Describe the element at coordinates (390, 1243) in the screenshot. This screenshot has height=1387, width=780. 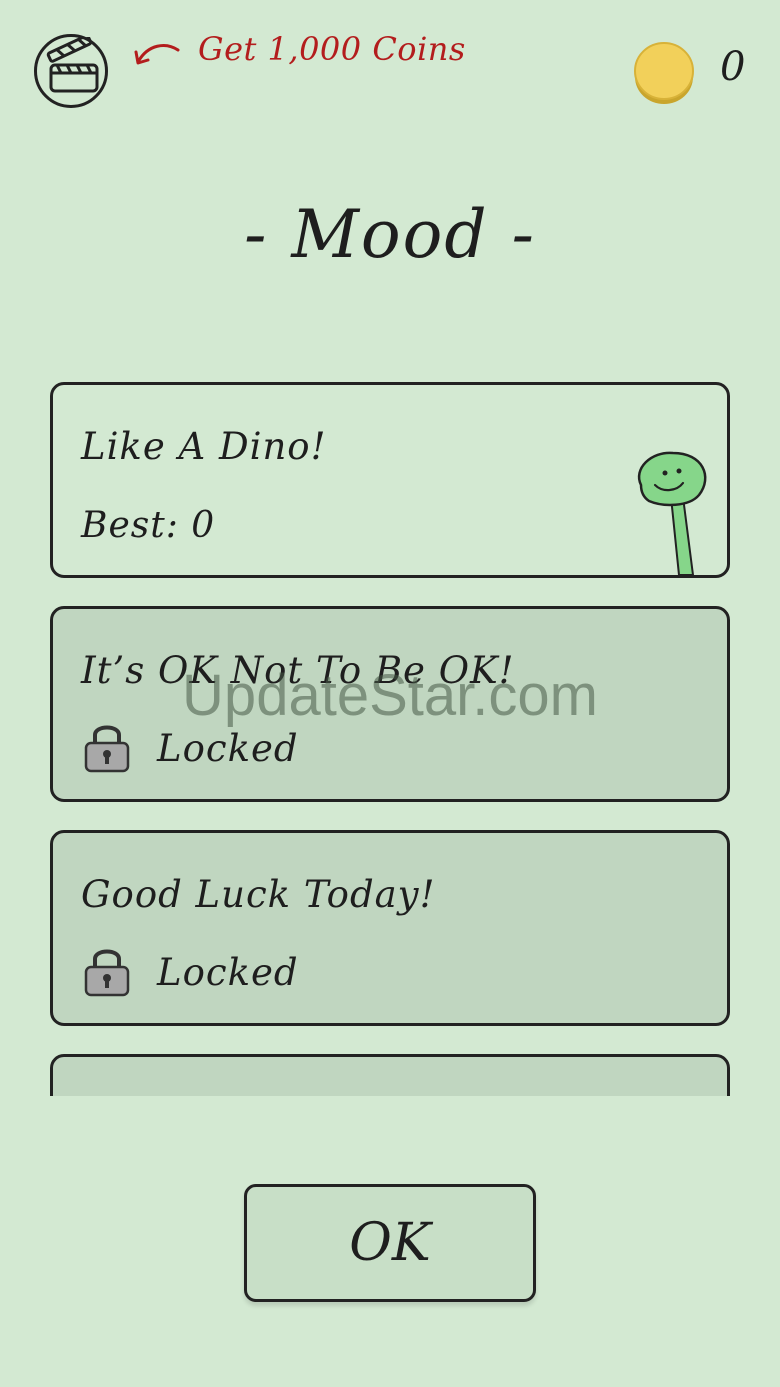
I see `ok-button: OK` at that location.